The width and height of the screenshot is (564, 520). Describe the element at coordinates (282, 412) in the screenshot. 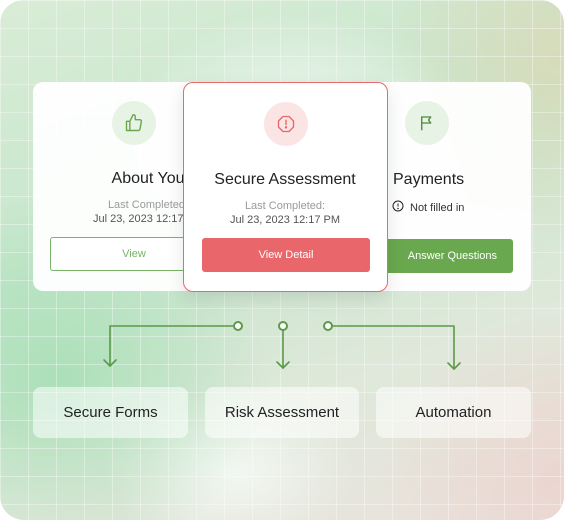

I see `risk-assessment-pill: Risk Assessment` at that location.